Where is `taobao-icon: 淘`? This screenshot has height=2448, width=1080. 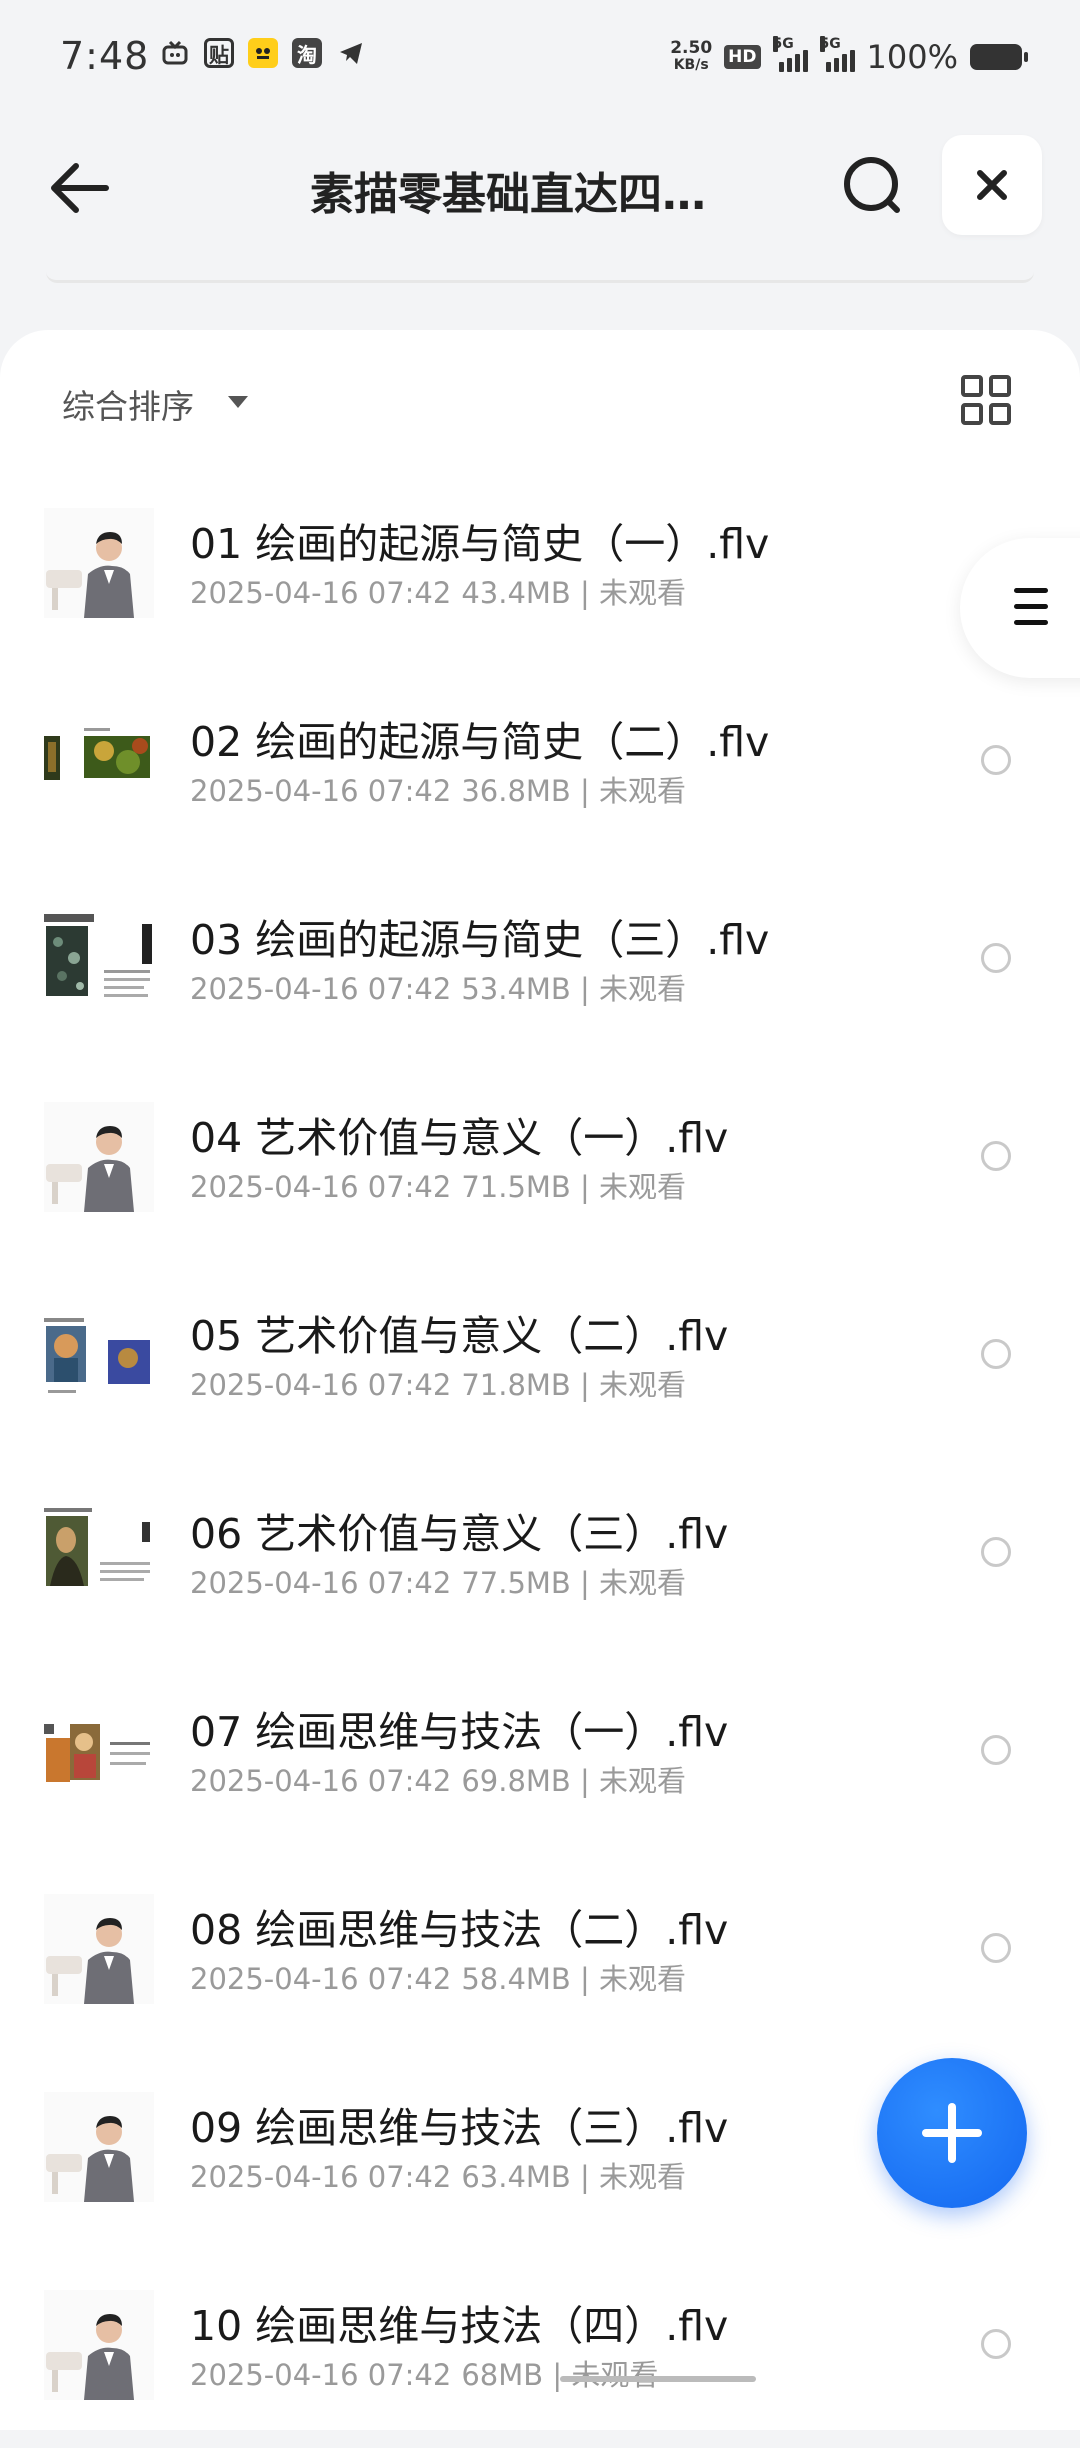
taobao-icon: 淘 is located at coordinates (307, 53).